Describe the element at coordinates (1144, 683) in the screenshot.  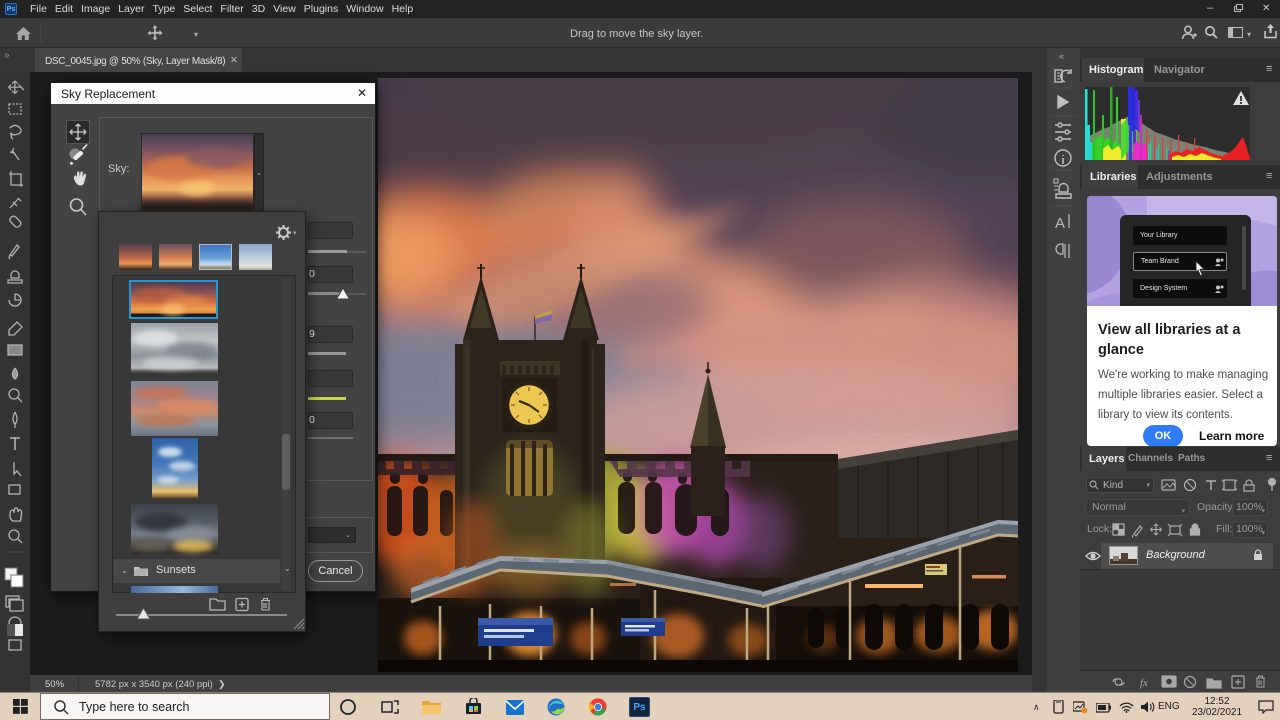
I see `svg-text: fx` at that location.